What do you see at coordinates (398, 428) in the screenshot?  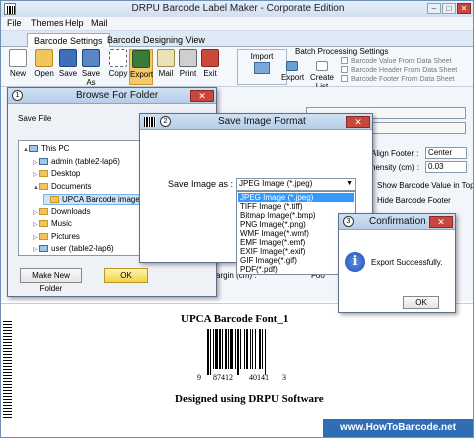 I see `brand-banner: www.HowToBarcode.net` at bounding box center [398, 428].